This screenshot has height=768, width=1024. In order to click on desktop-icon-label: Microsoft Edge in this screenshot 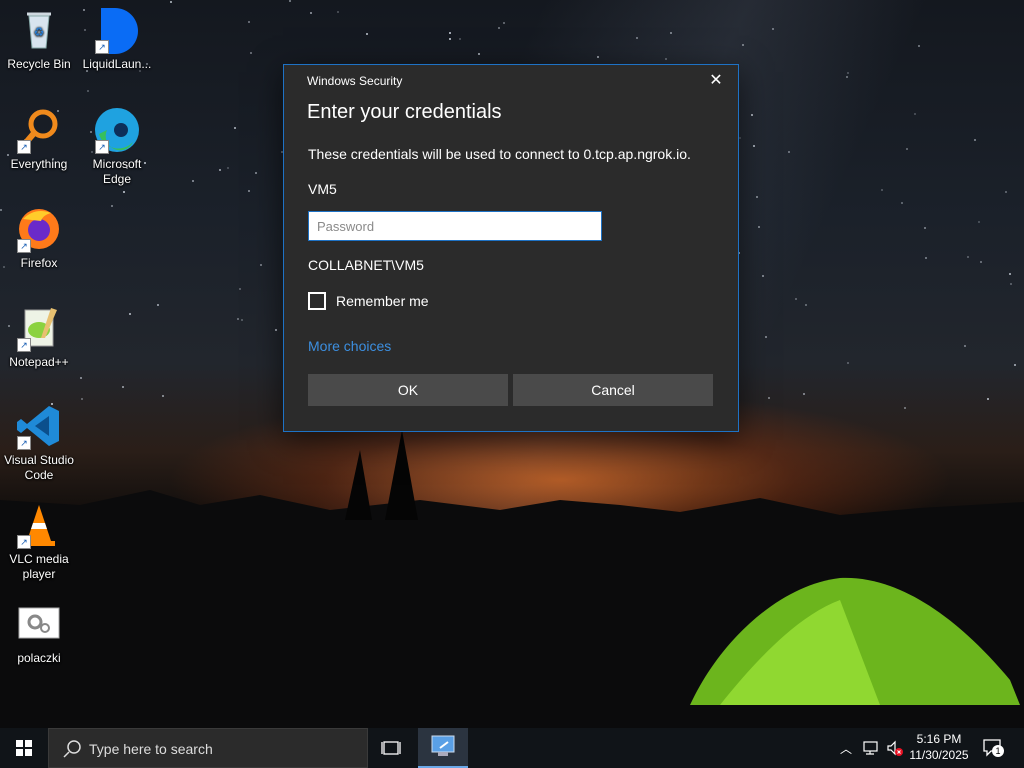, I will do `click(117, 171)`.